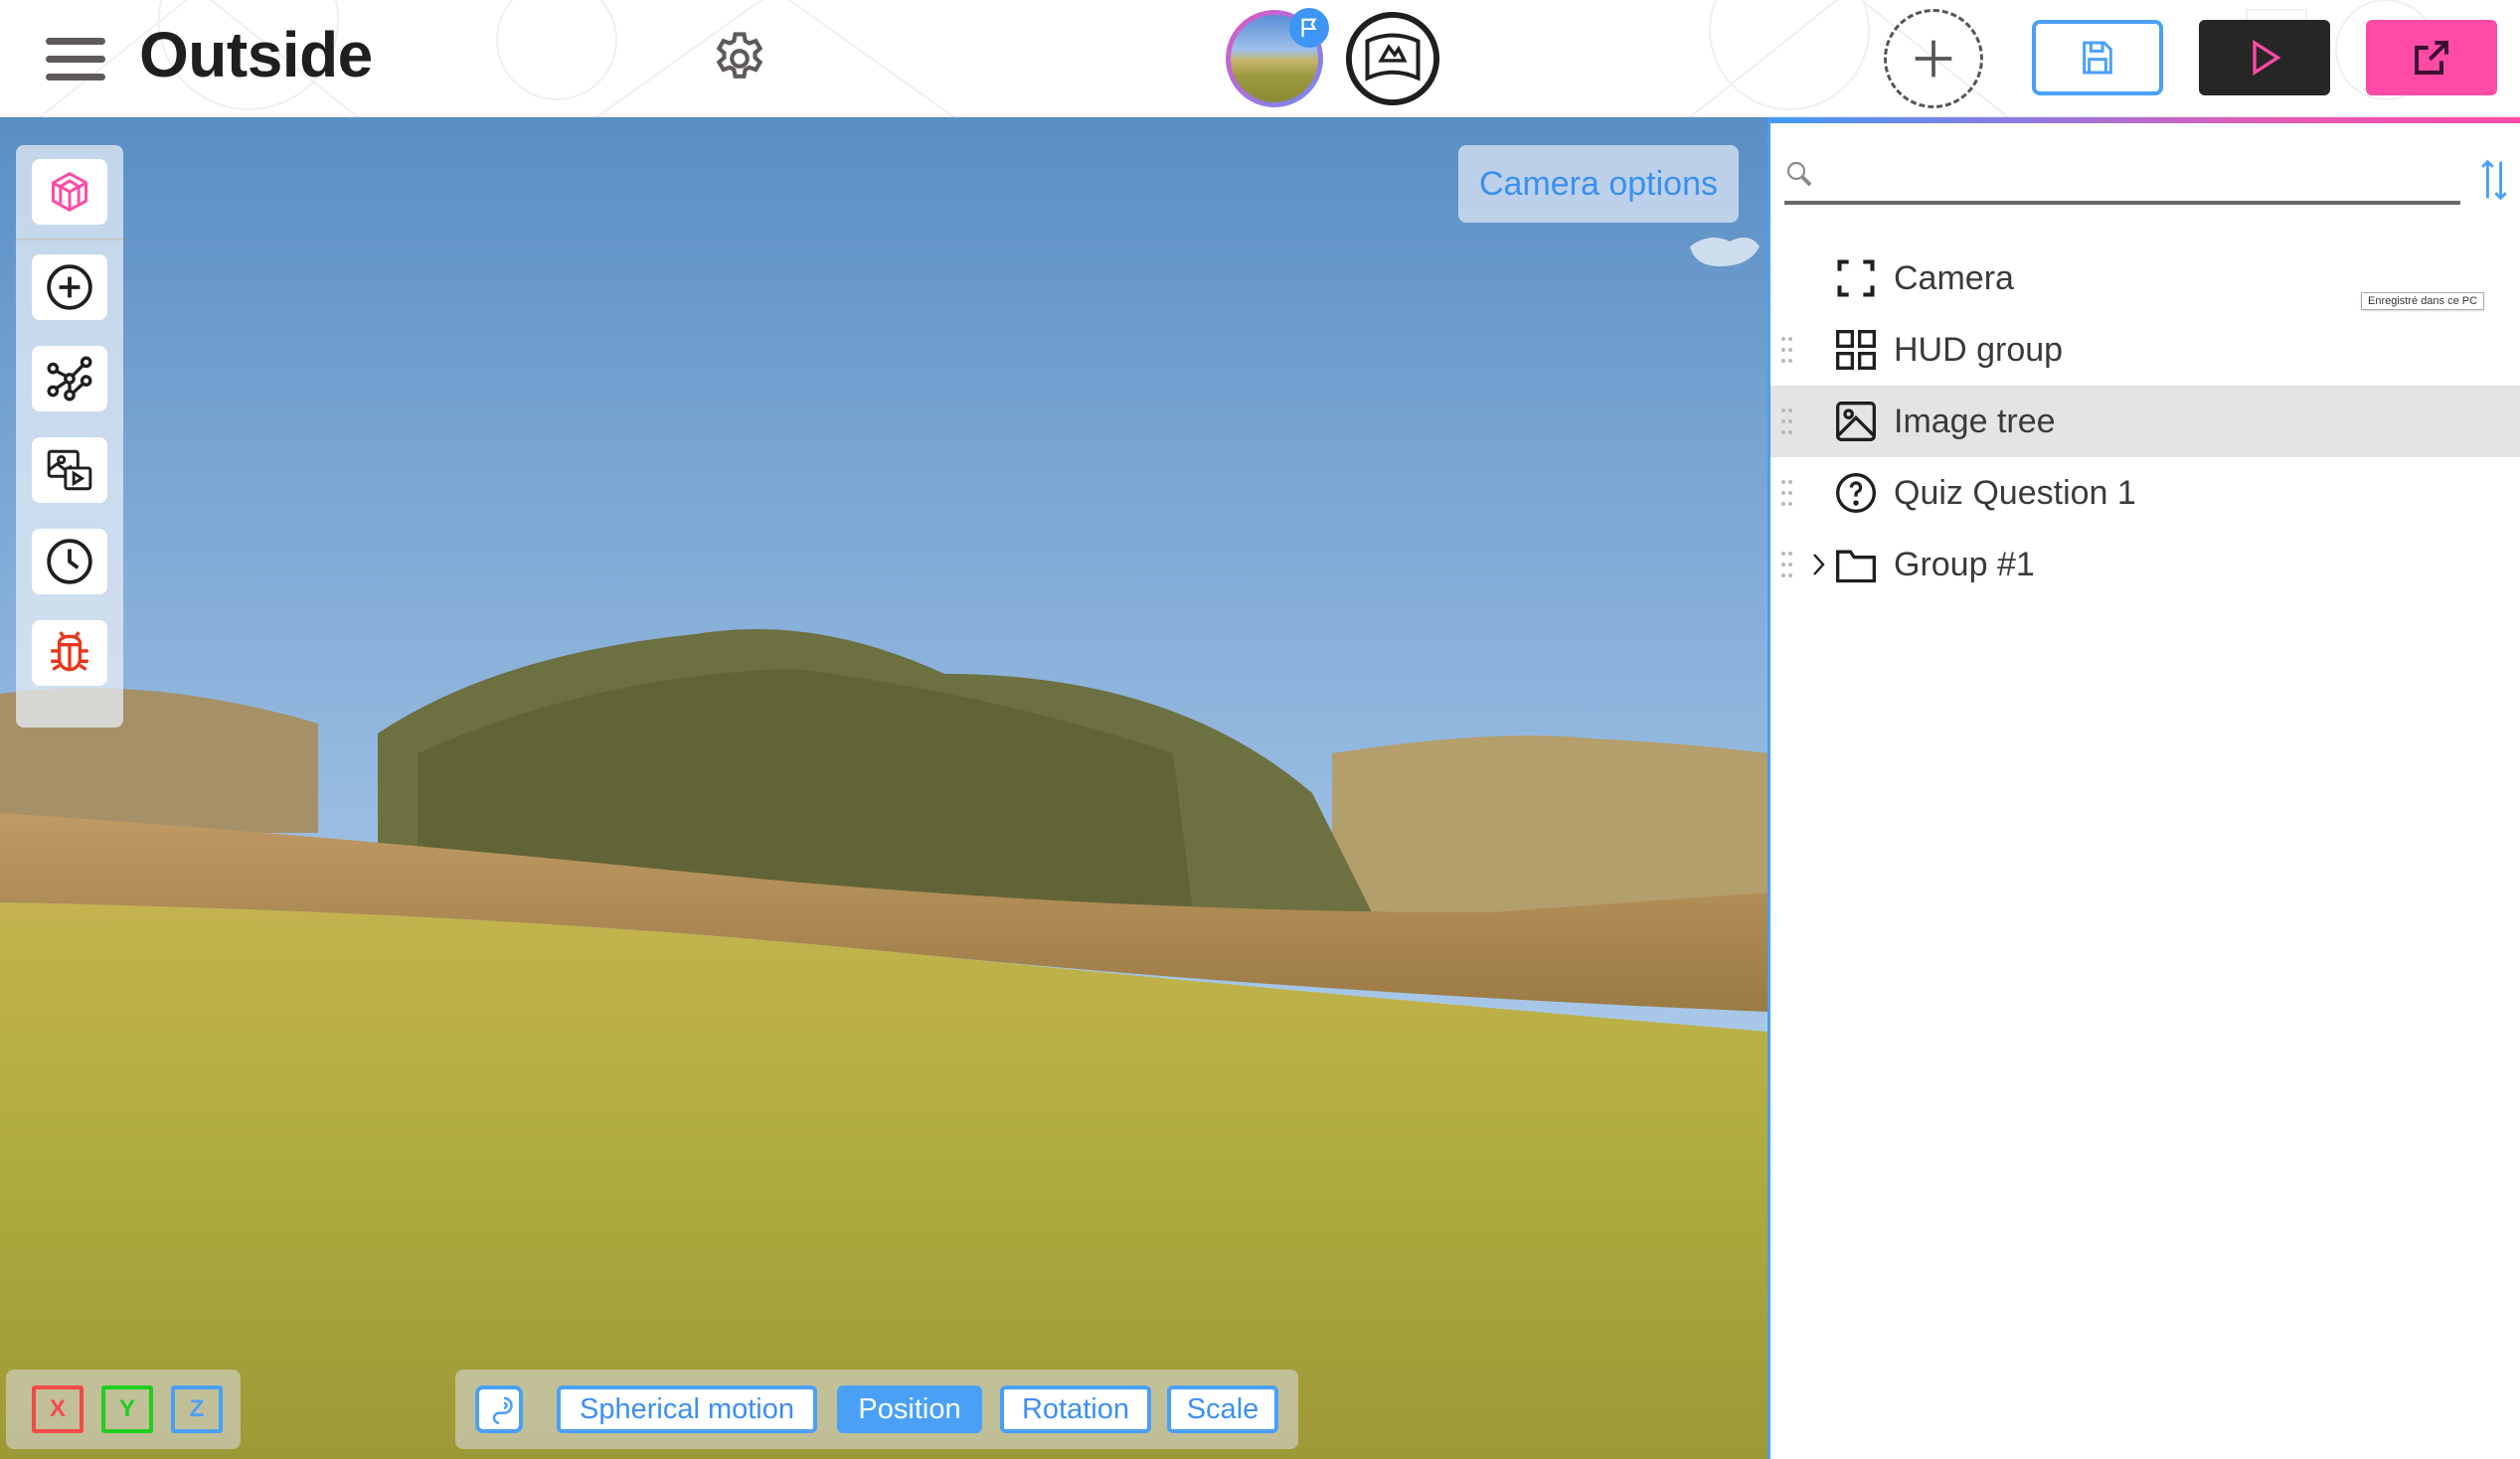 This screenshot has height=1459, width=2520. I want to click on search-field, so click(2122, 179).